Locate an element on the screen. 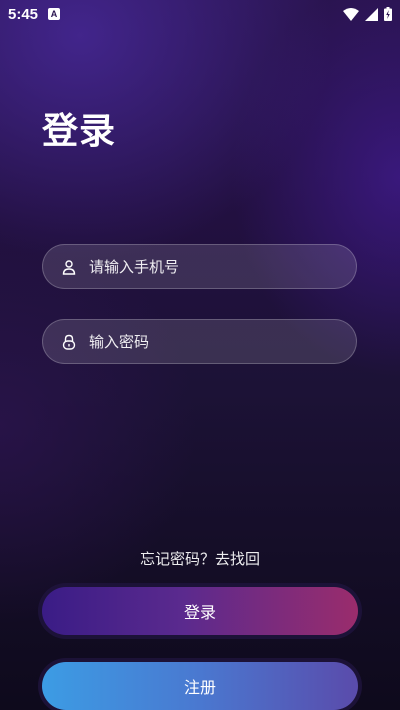  password-input is located at coordinates (209, 341).